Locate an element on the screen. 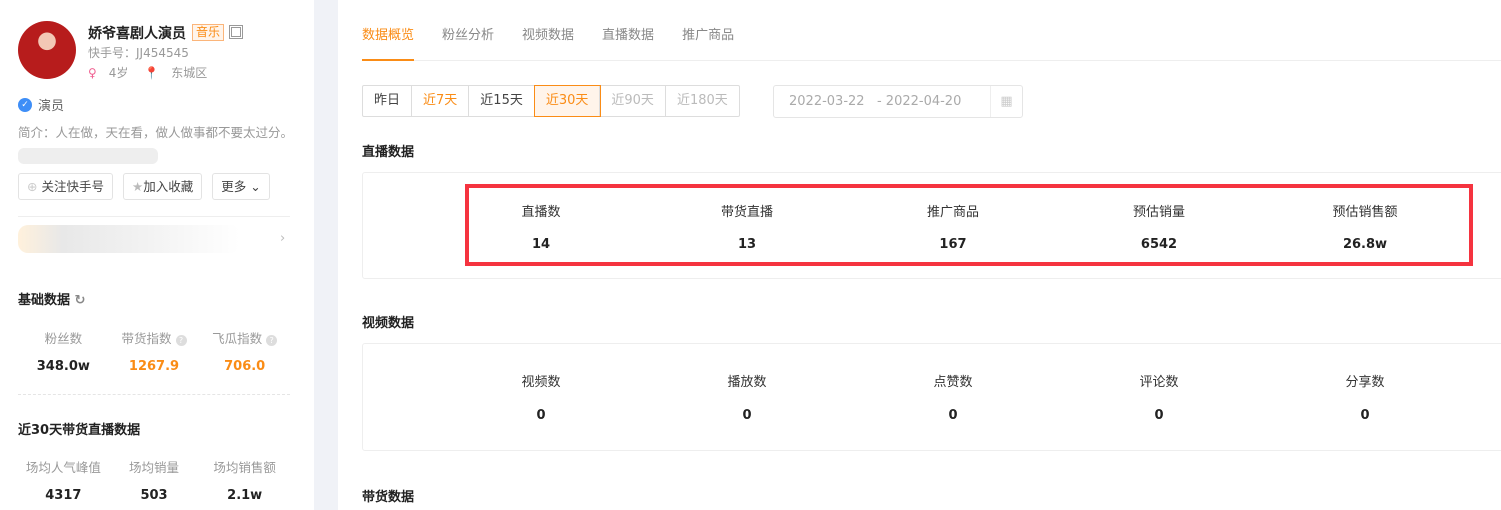 Image resolution: width=1501 pixels, height=510 pixels. stat-label: 粉丝数 is located at coordinates (63, 338).